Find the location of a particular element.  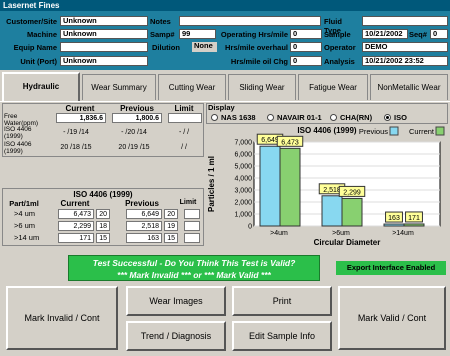

trend-diagnosis-button: Trend / Diagnosis is located at coordinates (176, 336).